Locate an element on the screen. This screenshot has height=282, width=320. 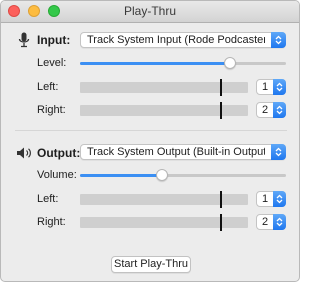
output-volume-slider-knob is located at coordinates (162, 175).